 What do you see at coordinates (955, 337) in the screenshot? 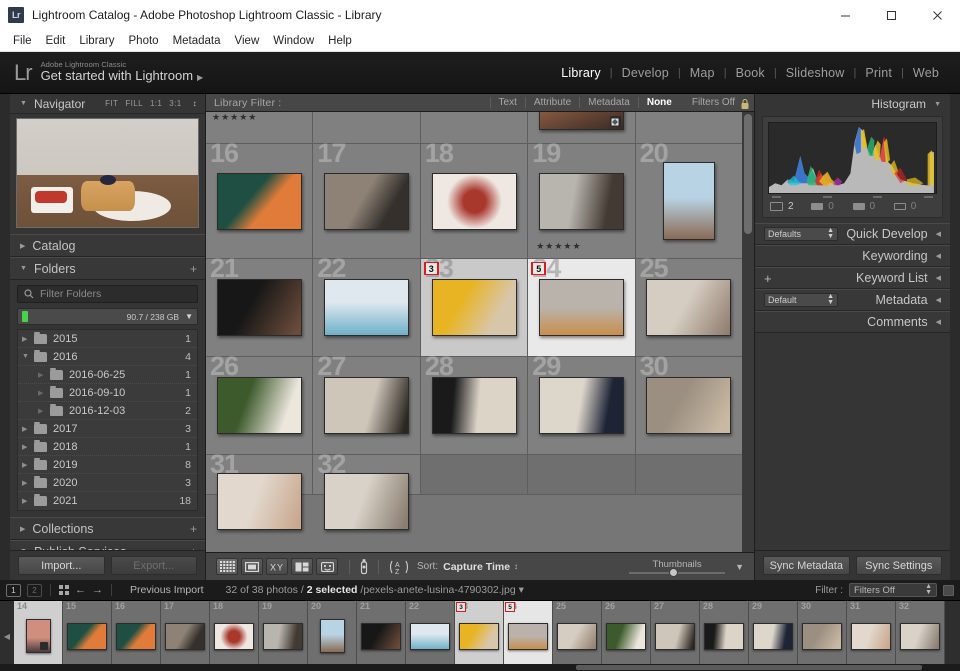
I see `right-panel-edge` at bounding box center [955, 337].